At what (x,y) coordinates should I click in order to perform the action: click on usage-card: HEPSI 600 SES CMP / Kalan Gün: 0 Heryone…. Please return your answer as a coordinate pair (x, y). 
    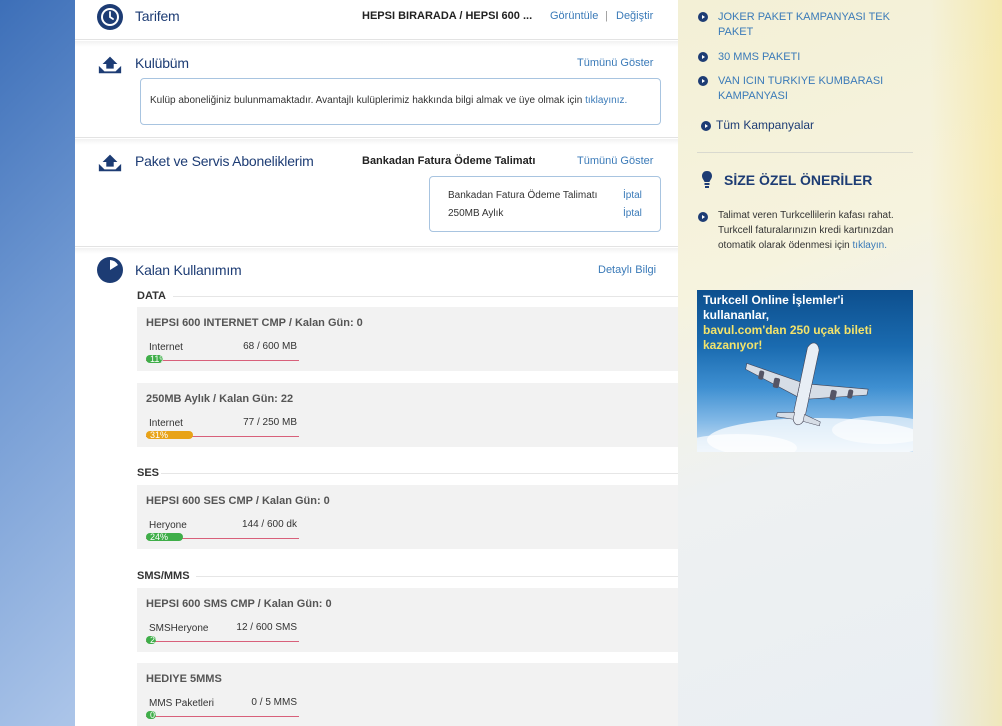
    Looking at the image, I should click on (407, 517).